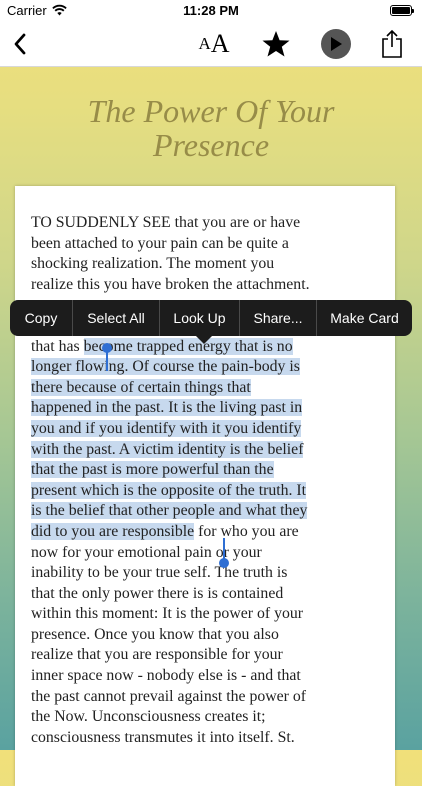  Describe the element at coordinates (211, 111) in the screenshot. I see `title-line-1: The Power Of Your` at that location.